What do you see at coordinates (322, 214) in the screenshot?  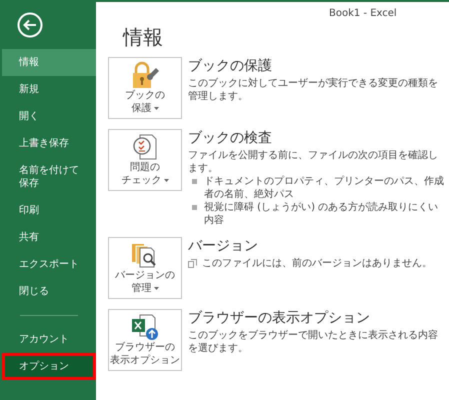 I see `description-text: 視覚に障碍 (しょうがい) のある方が読み取りにくい内容` at bounding box center [322, 214].